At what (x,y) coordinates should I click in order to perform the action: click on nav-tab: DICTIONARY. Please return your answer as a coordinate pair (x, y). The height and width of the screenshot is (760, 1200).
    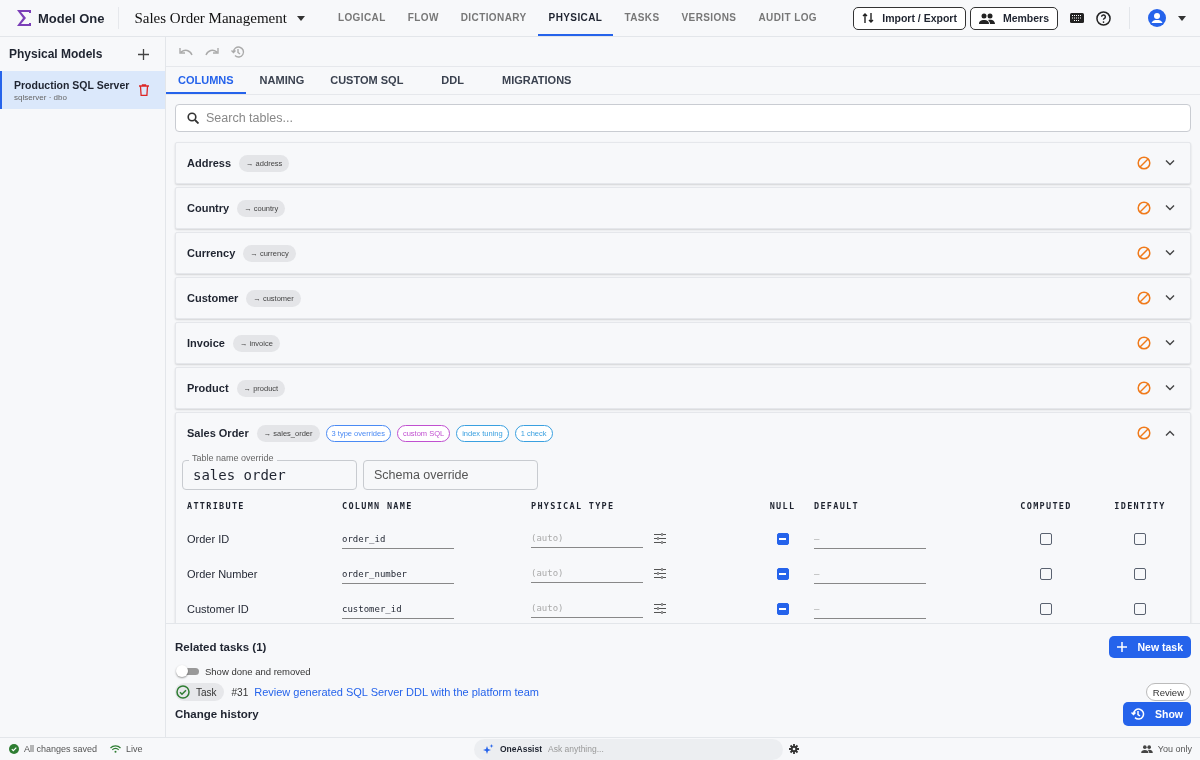
    Looking at the image, I should click on (493, 18).